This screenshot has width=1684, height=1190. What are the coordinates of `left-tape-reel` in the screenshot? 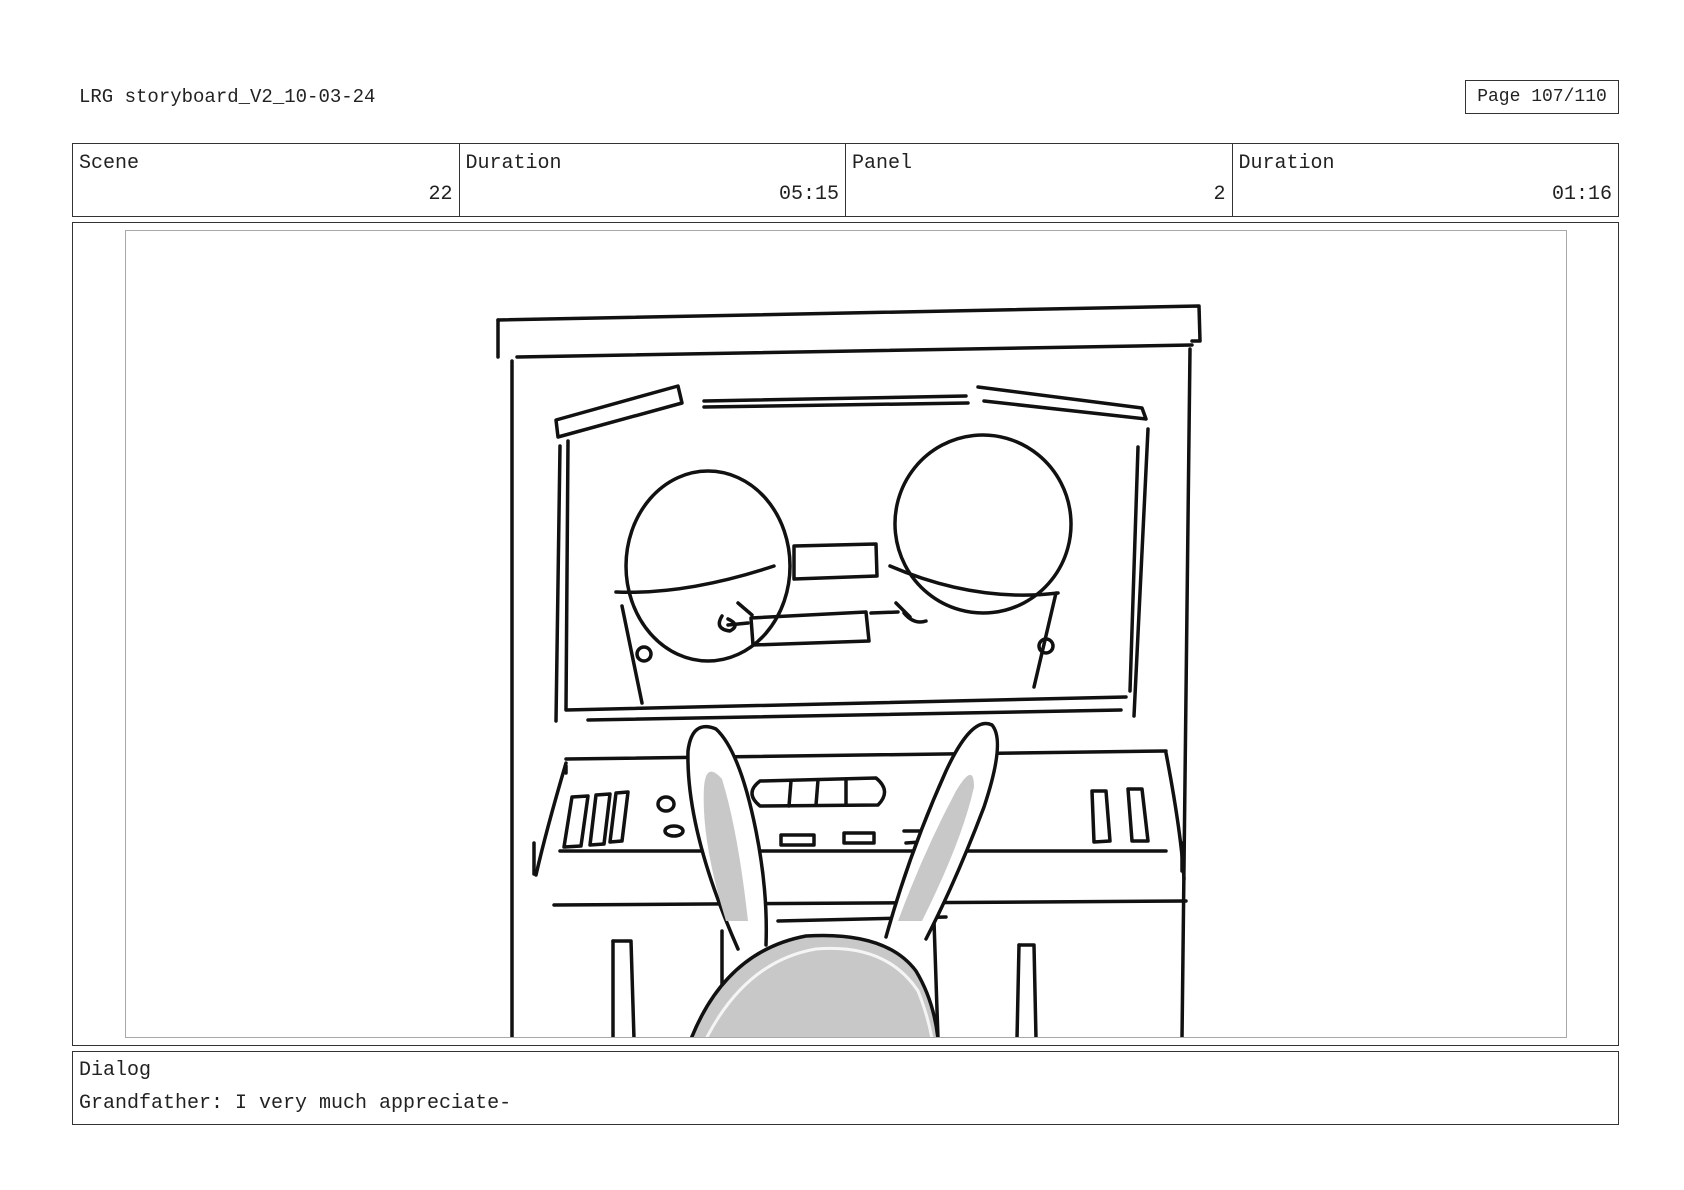 It's located at (708, 566).